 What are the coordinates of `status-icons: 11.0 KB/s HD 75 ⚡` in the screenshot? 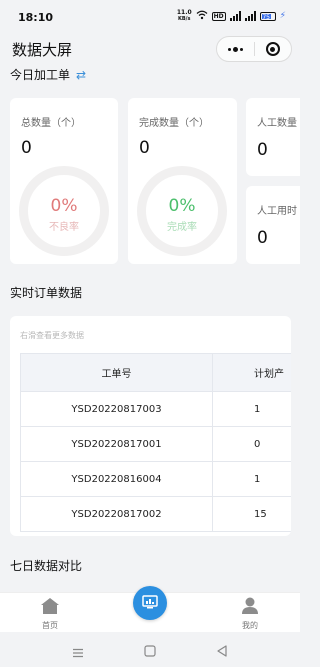 It's located at (231, 16).